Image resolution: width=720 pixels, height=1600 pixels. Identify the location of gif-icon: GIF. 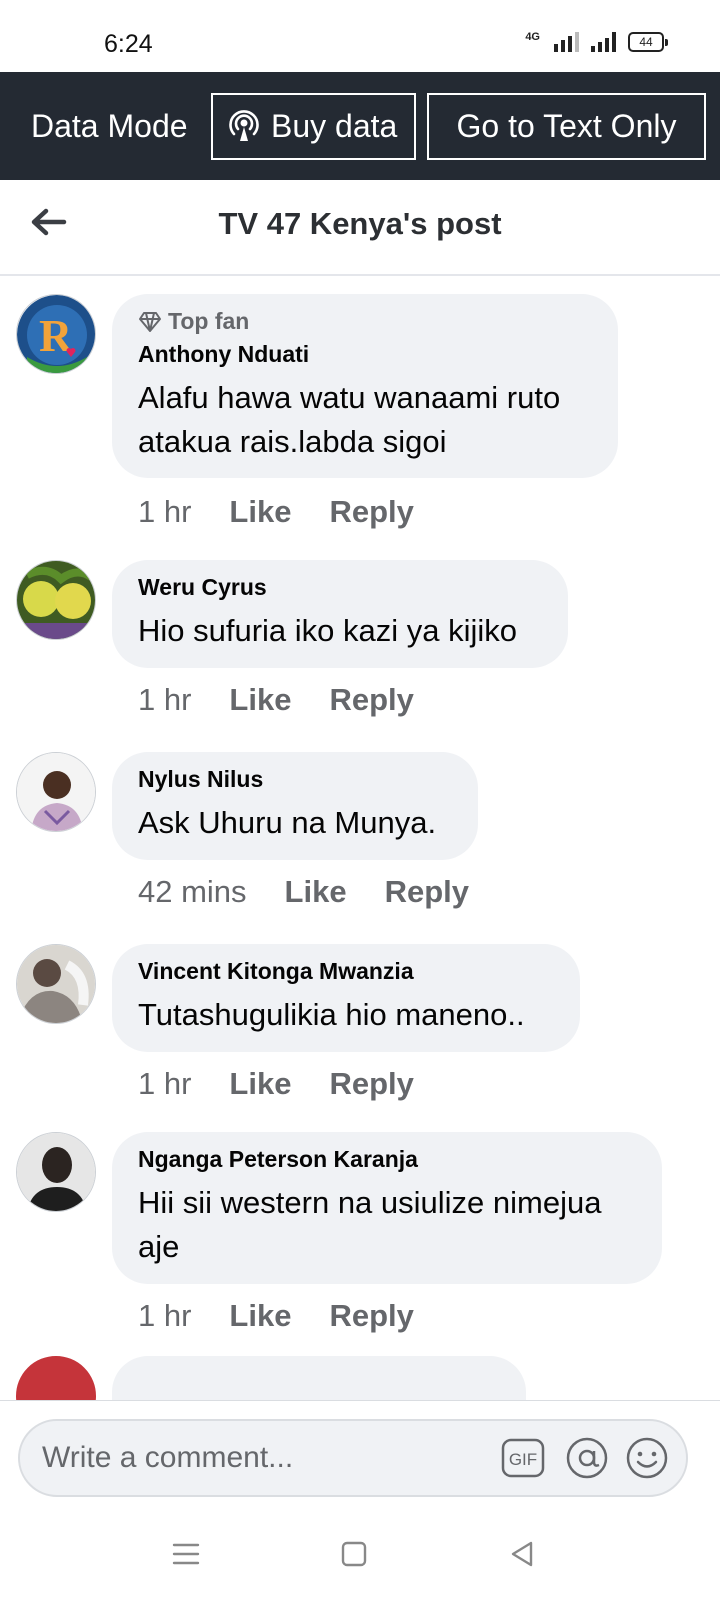
(523, 1458).